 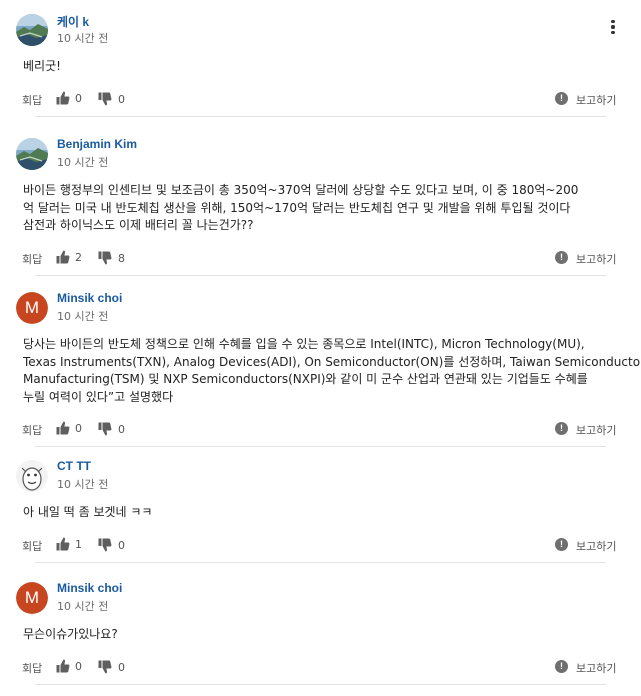 What do you see at coordinates (328, 67) in the screenshot?
I see `comment-text: 베리굿!` at bounding box center [328, 67].